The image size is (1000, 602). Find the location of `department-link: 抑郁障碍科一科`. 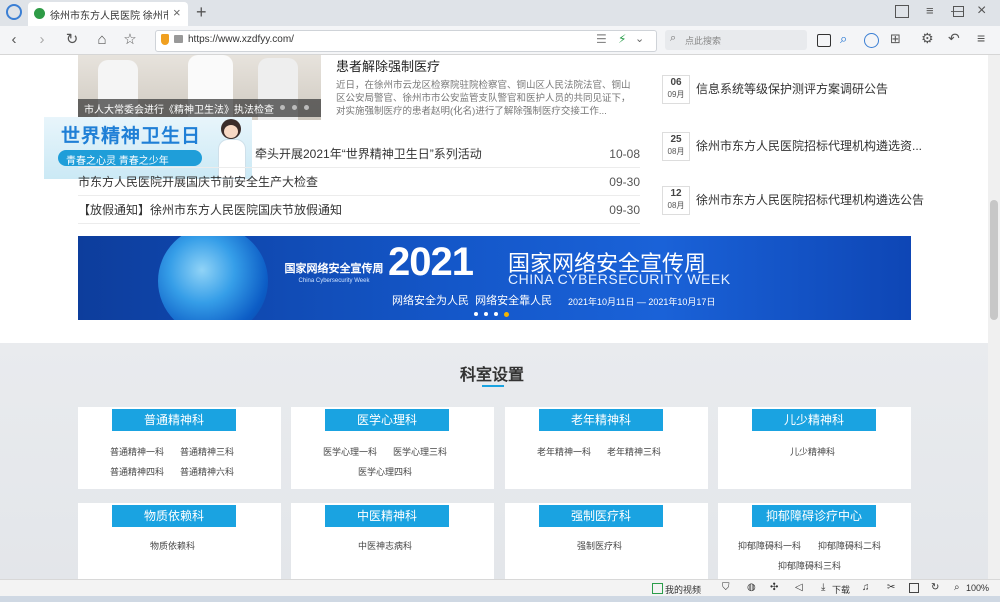

department-link: 抑郁障碍科一科 is located at coordinates (769, 545).